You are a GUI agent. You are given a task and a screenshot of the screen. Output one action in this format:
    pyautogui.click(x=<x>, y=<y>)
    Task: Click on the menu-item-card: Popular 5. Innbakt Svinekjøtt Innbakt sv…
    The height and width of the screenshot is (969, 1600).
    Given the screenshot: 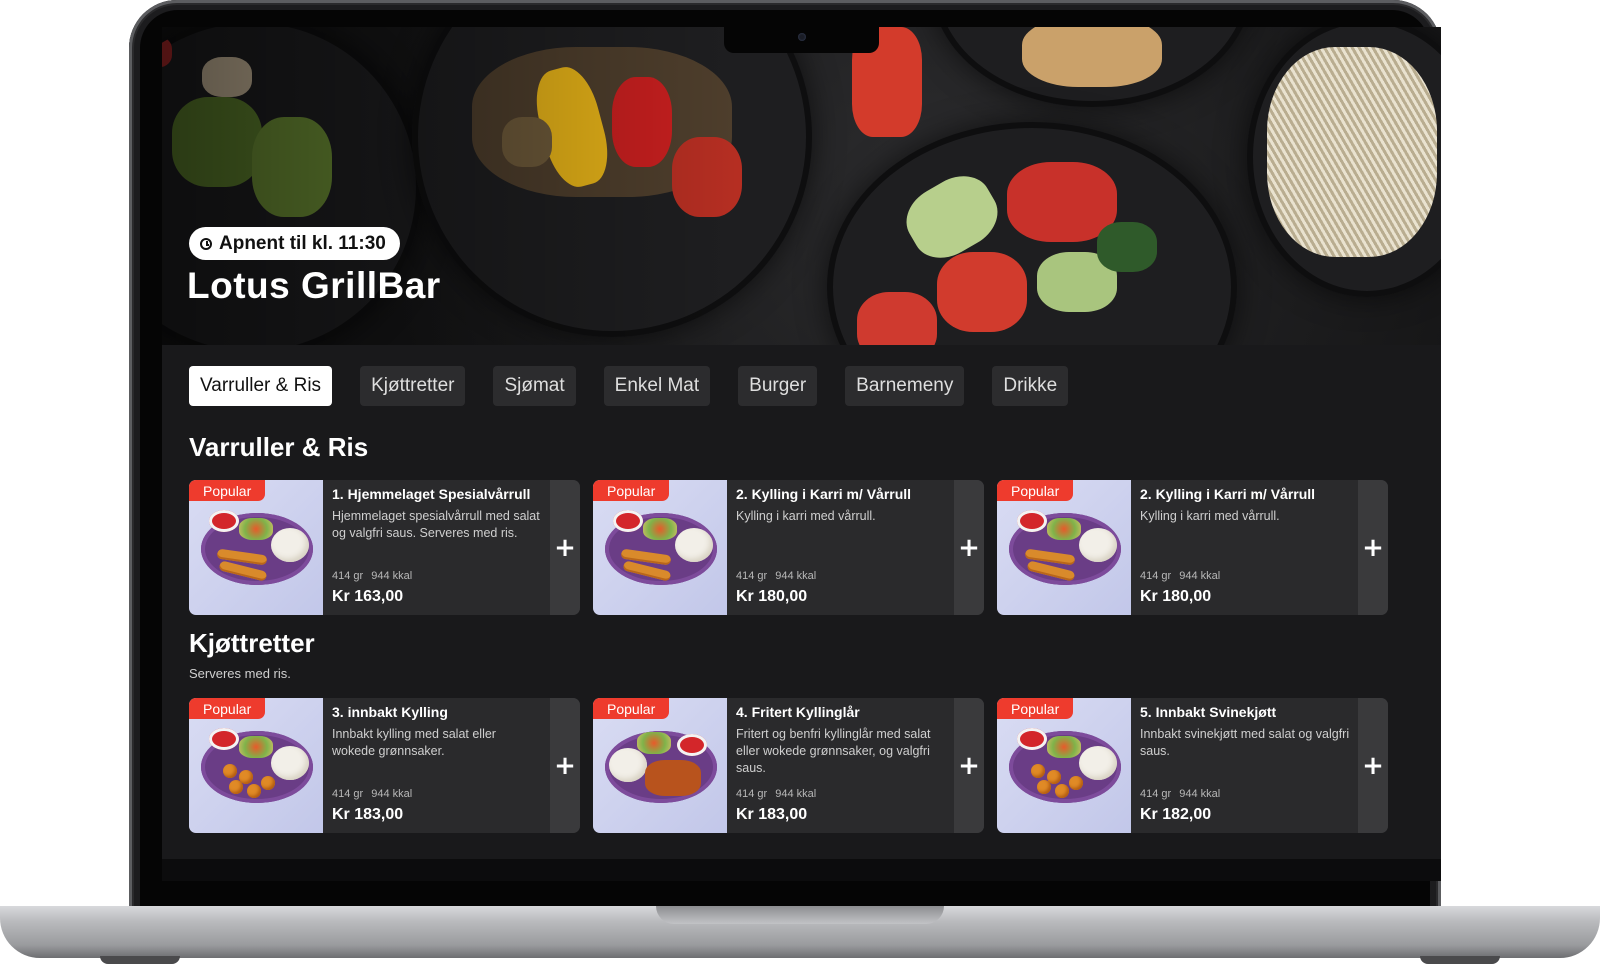 What is the action you would take?
    pyautogui.click(x=1192, y=765)
    